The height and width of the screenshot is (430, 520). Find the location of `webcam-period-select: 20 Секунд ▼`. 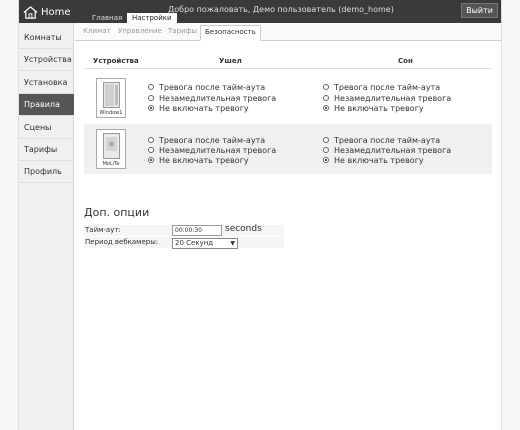

webcam-period-select: 20 Секунд ▼ is located at coordinates (205, 243).